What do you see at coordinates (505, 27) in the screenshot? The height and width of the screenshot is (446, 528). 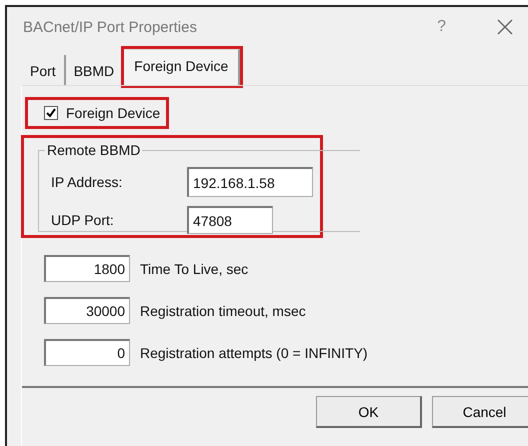 I see `close-icon` at bounding box center [505, 27].